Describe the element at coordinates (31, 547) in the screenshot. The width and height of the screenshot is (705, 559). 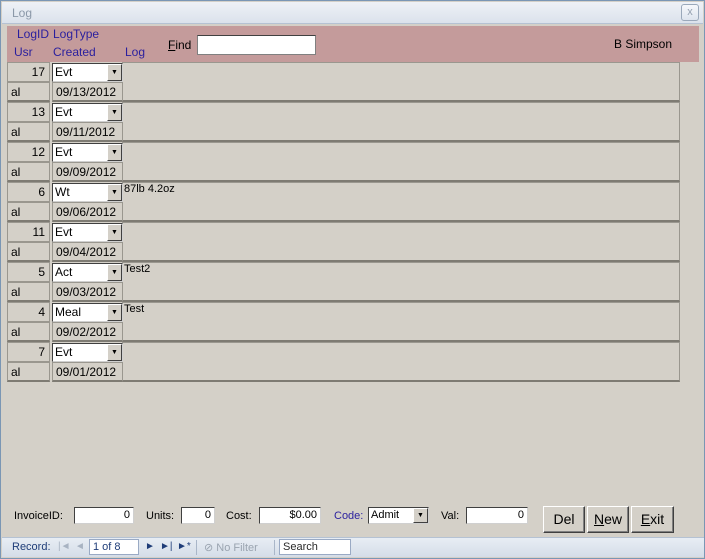
I see `record-label: Record:` at that location.